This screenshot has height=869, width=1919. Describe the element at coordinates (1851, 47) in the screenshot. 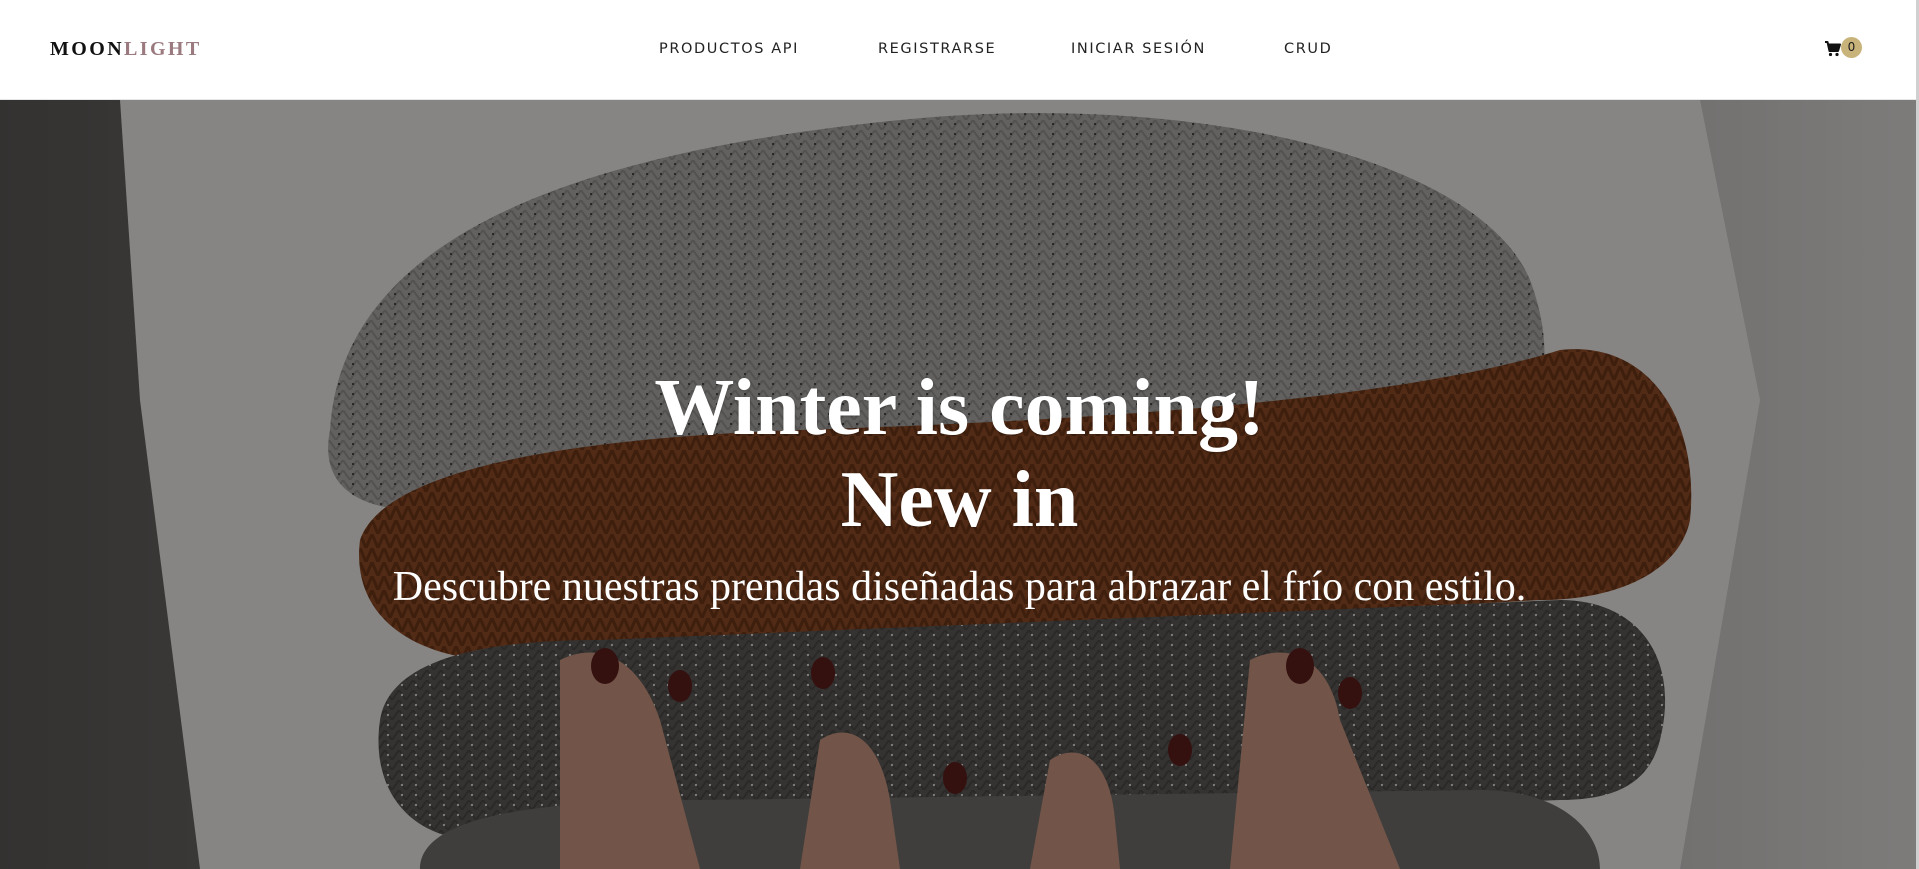

I see `cart-count-badge: 0` at that location.